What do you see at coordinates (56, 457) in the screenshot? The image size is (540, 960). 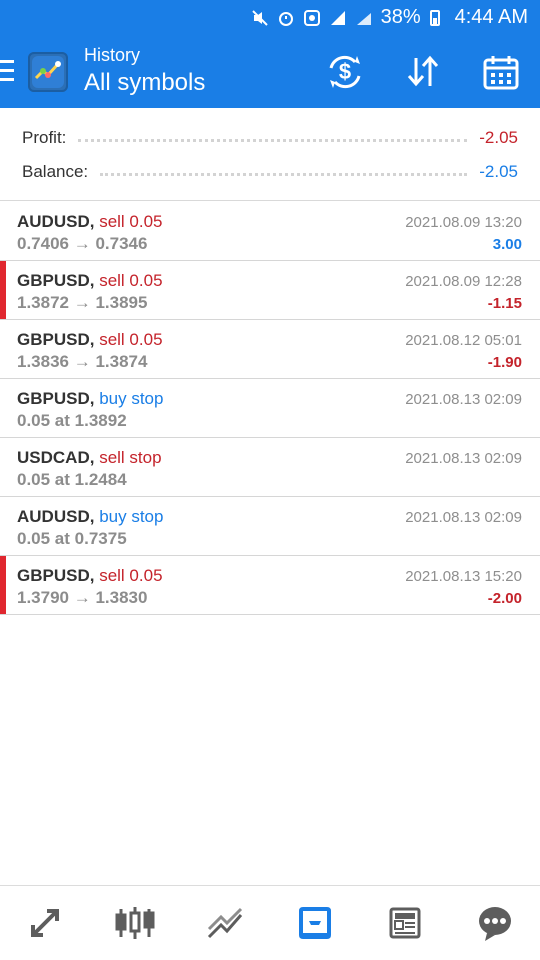 I see `row-symbol: USDCAD,` at bounding box center [56, 457].